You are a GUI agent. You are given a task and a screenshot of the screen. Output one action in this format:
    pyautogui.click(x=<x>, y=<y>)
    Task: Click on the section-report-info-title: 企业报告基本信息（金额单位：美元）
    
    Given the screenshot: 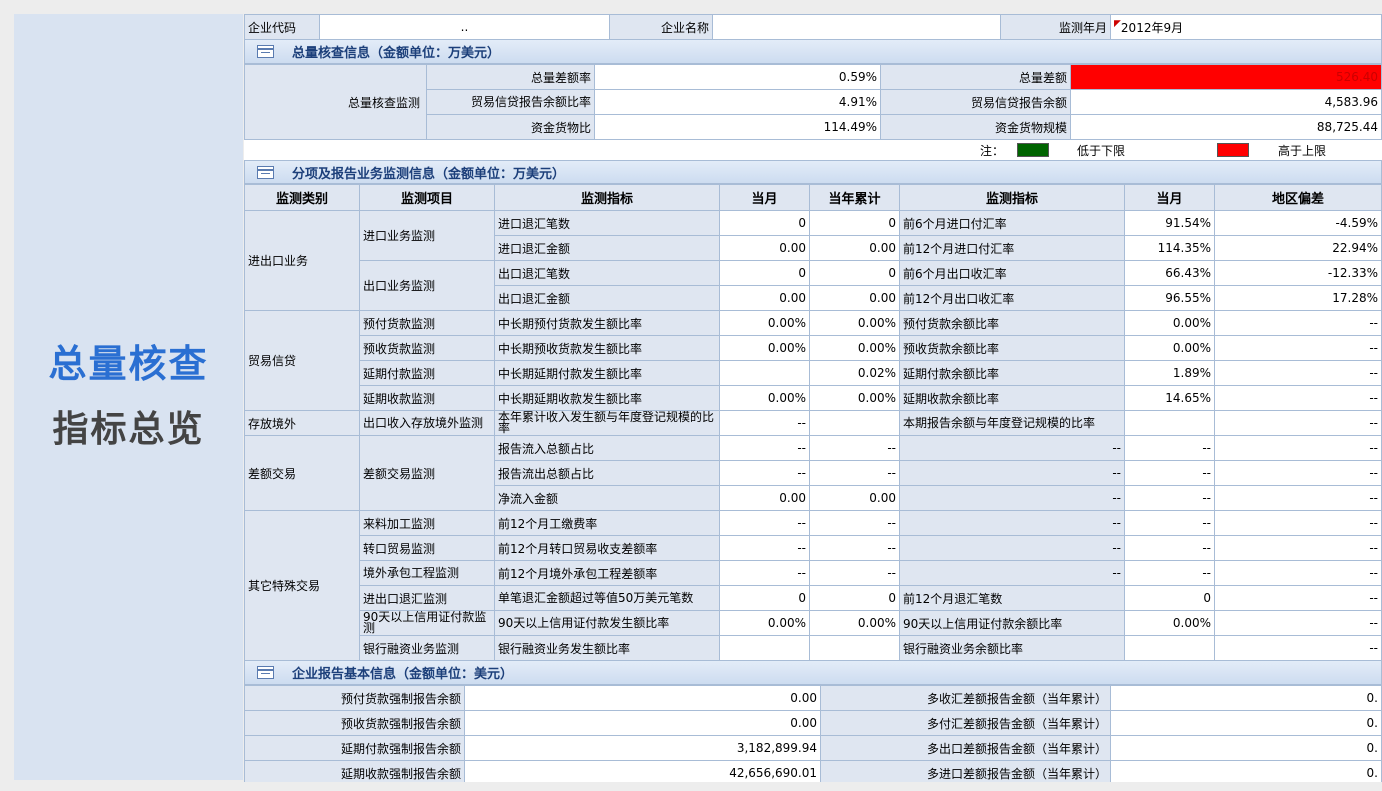 What is the action you would take?
    pyautogui.click(x=403, y=674)
    